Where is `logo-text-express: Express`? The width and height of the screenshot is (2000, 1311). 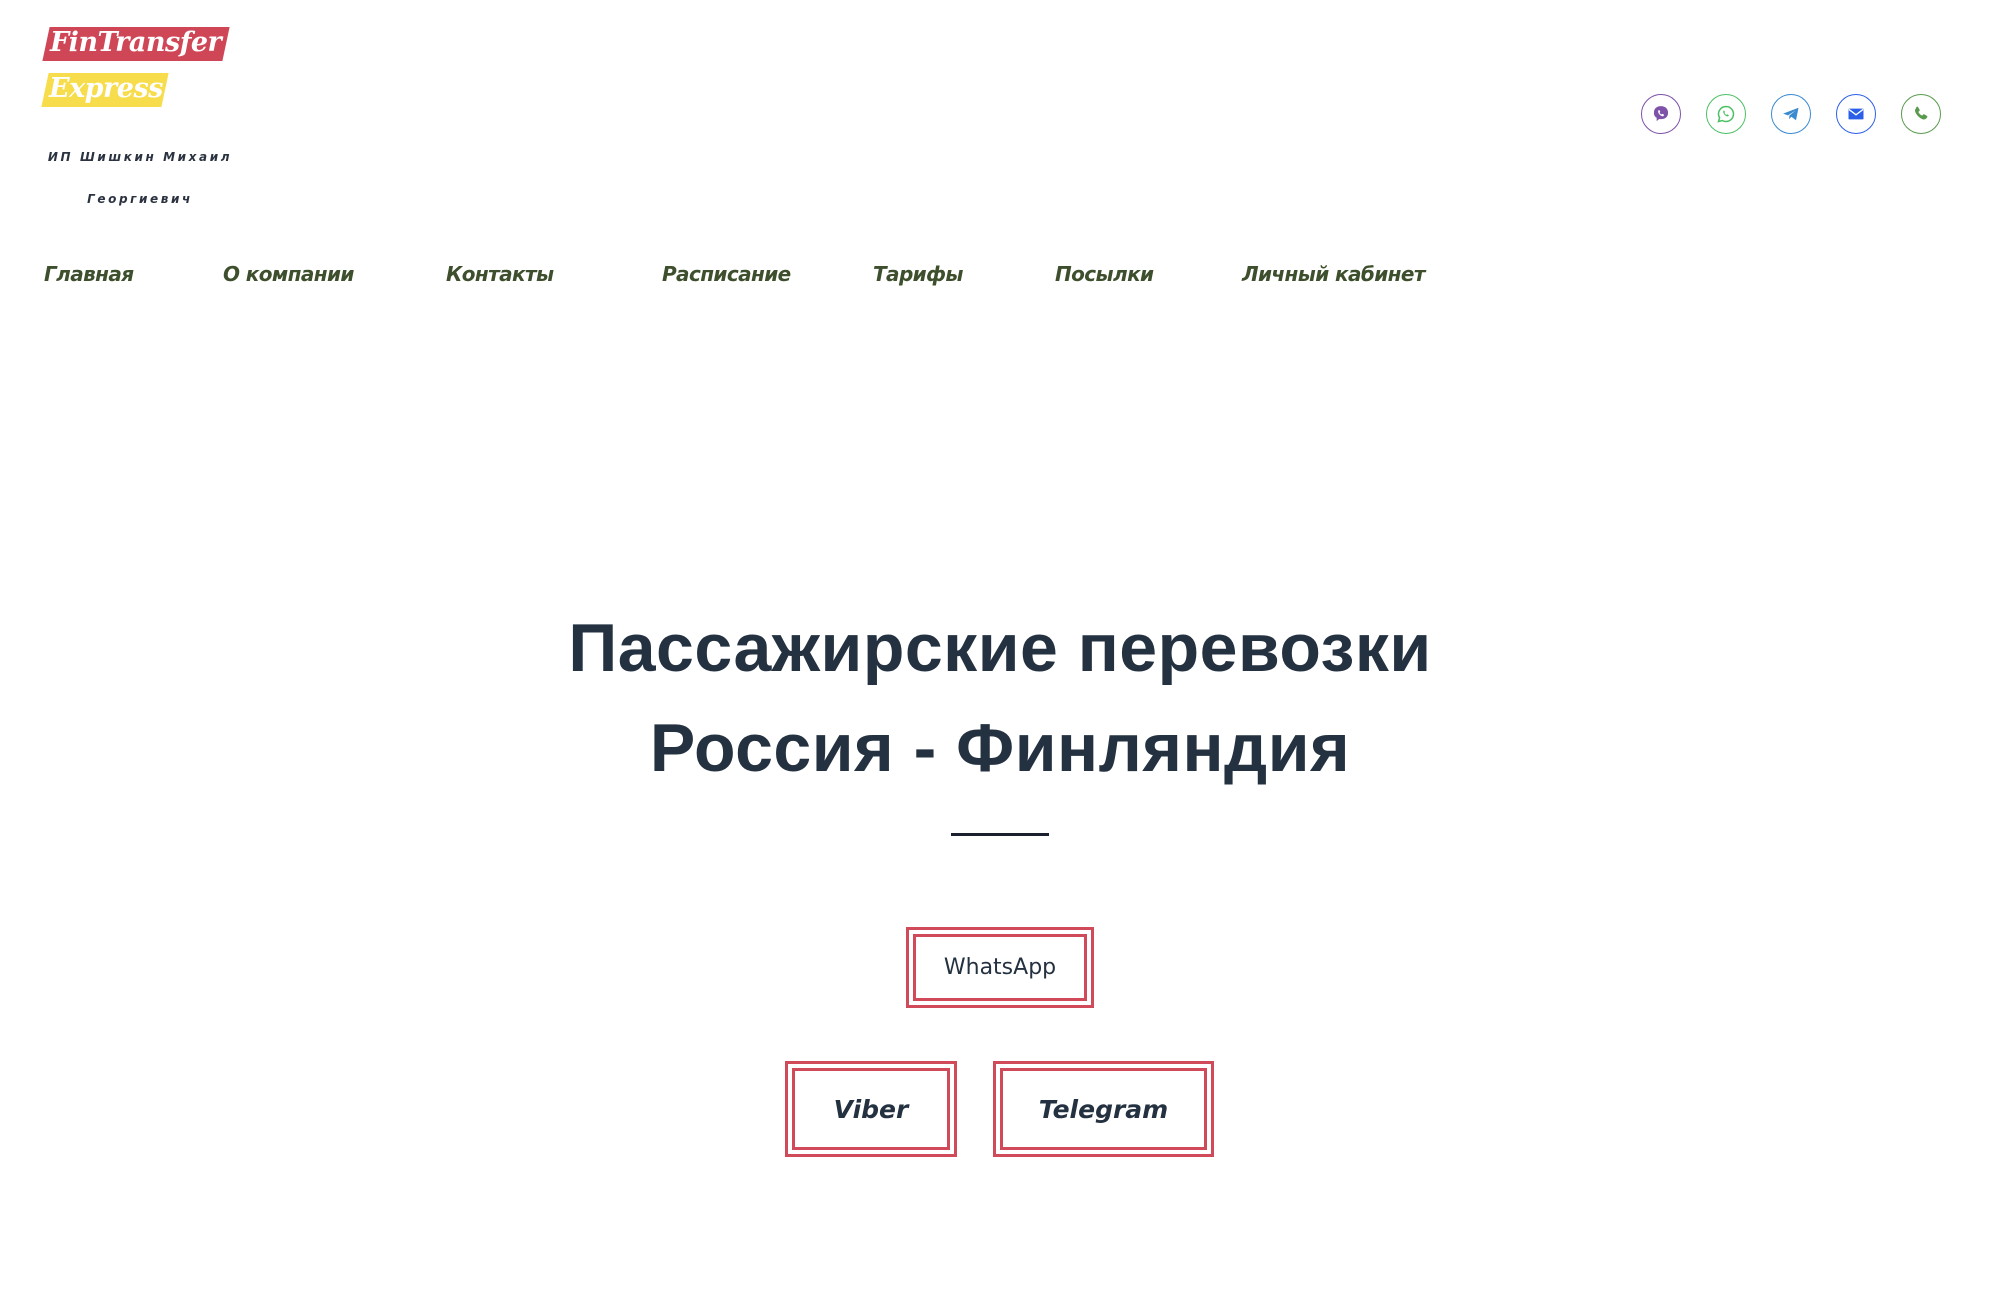
logo-text-express: Express is located at coordinates (106, 88).